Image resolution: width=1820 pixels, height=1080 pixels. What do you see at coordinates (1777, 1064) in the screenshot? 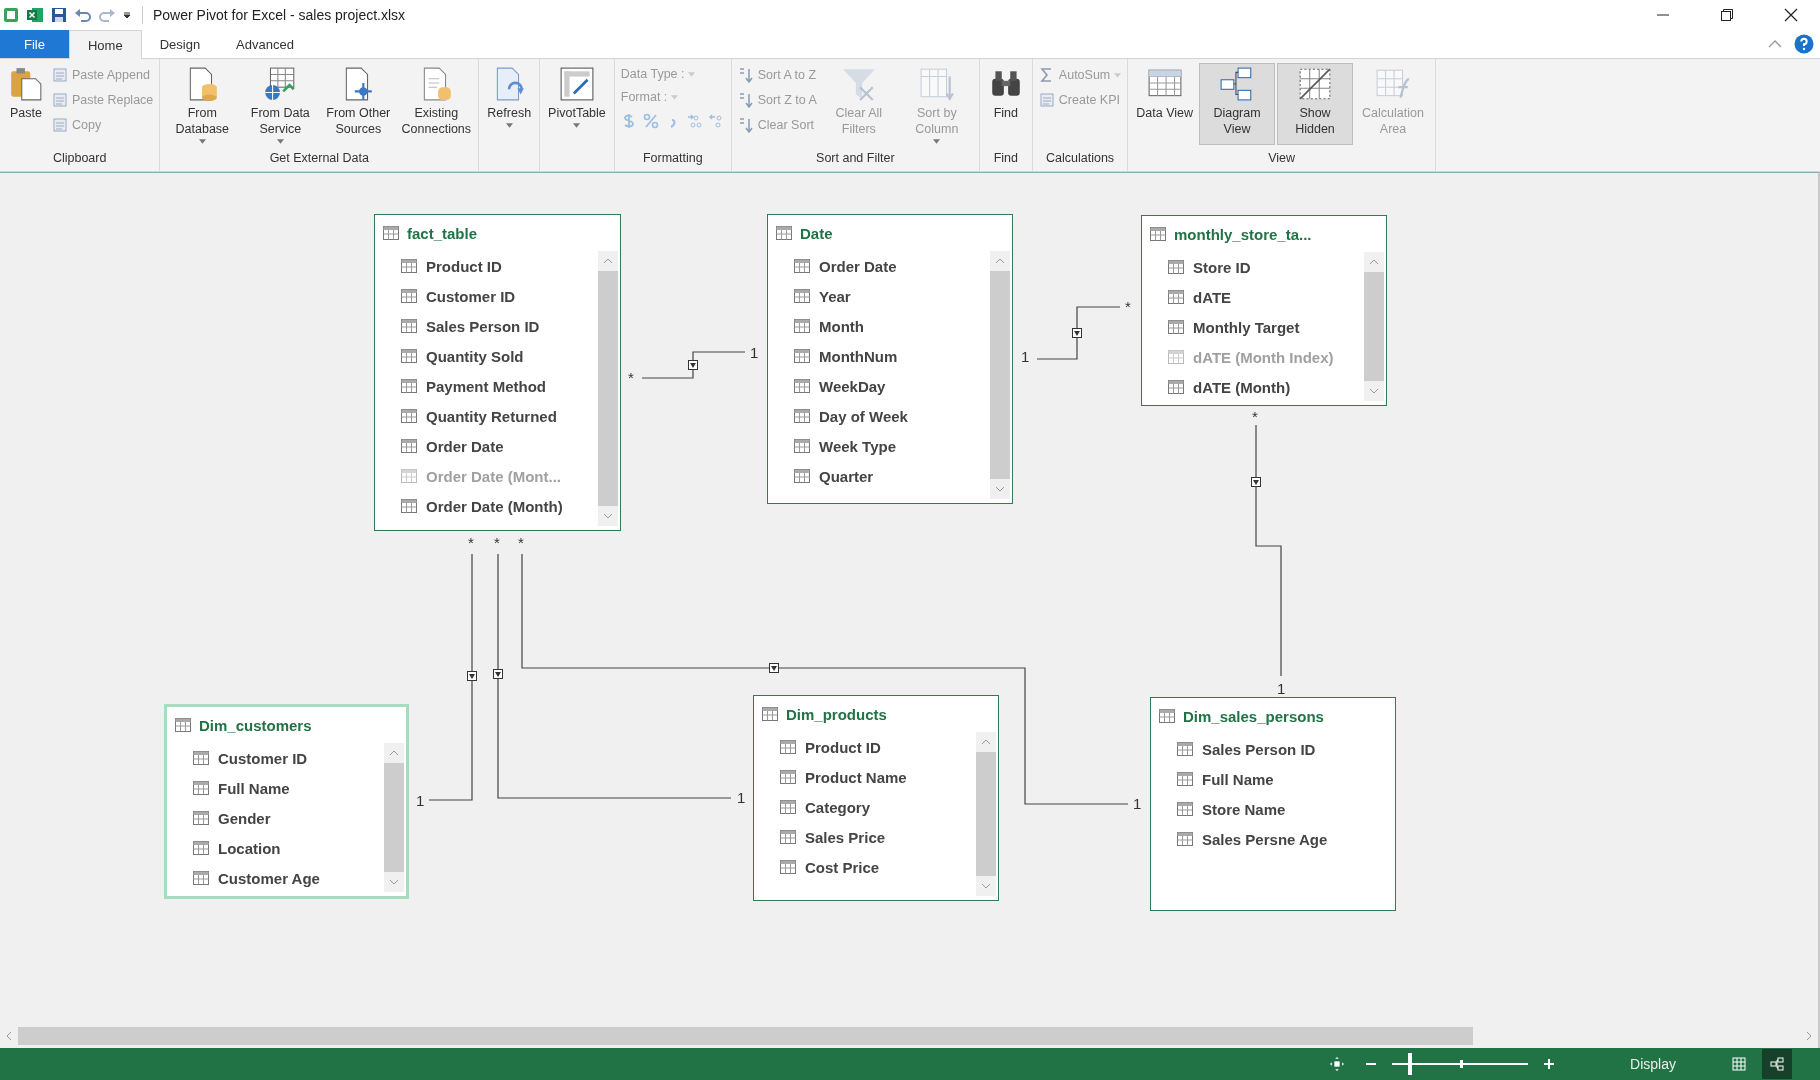
I see `diagram-view-button` at bounding box center [1777, 1064].